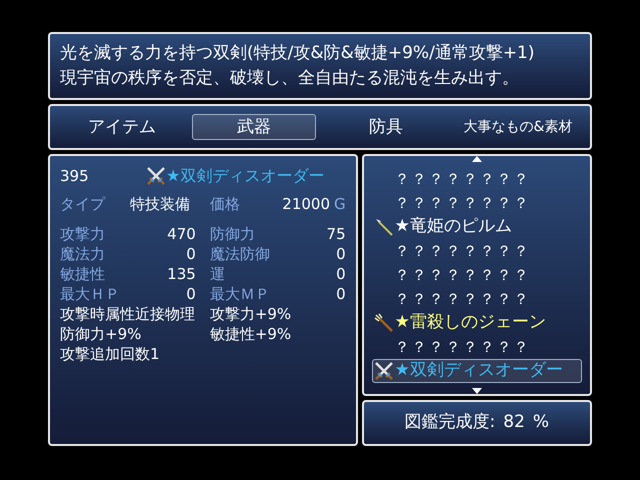 Image resolution: width=640 pixels, height=480 pixels. I want to click on stat-label: 防御力, so click(232, 234).